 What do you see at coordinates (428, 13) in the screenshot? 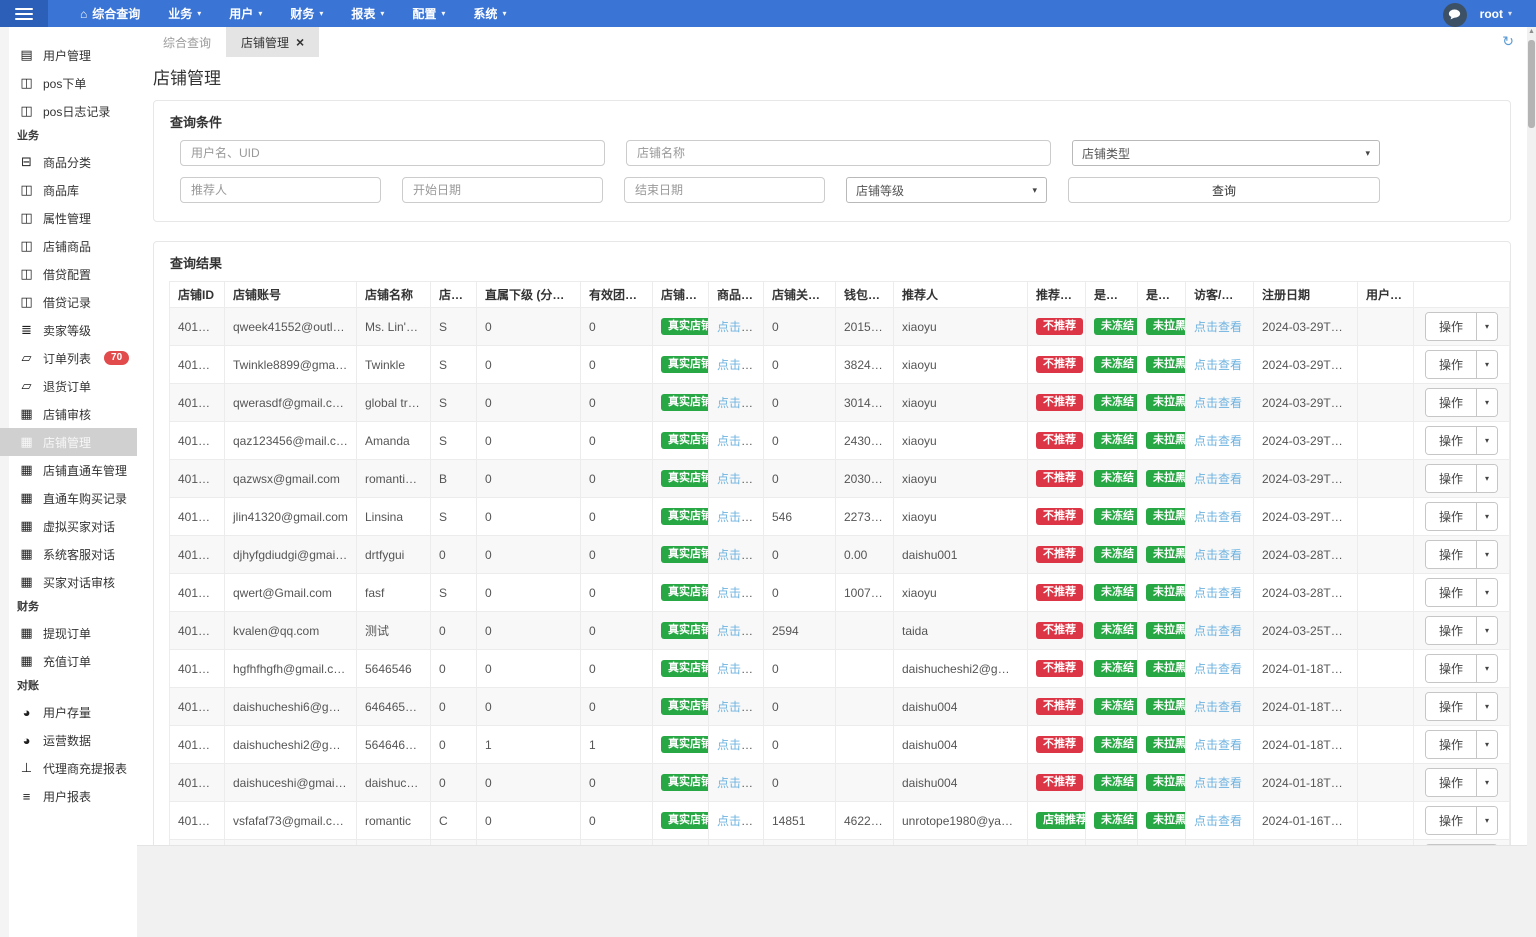
I see `nav-item: 配置 ▾` at bounding box center [428, 13].